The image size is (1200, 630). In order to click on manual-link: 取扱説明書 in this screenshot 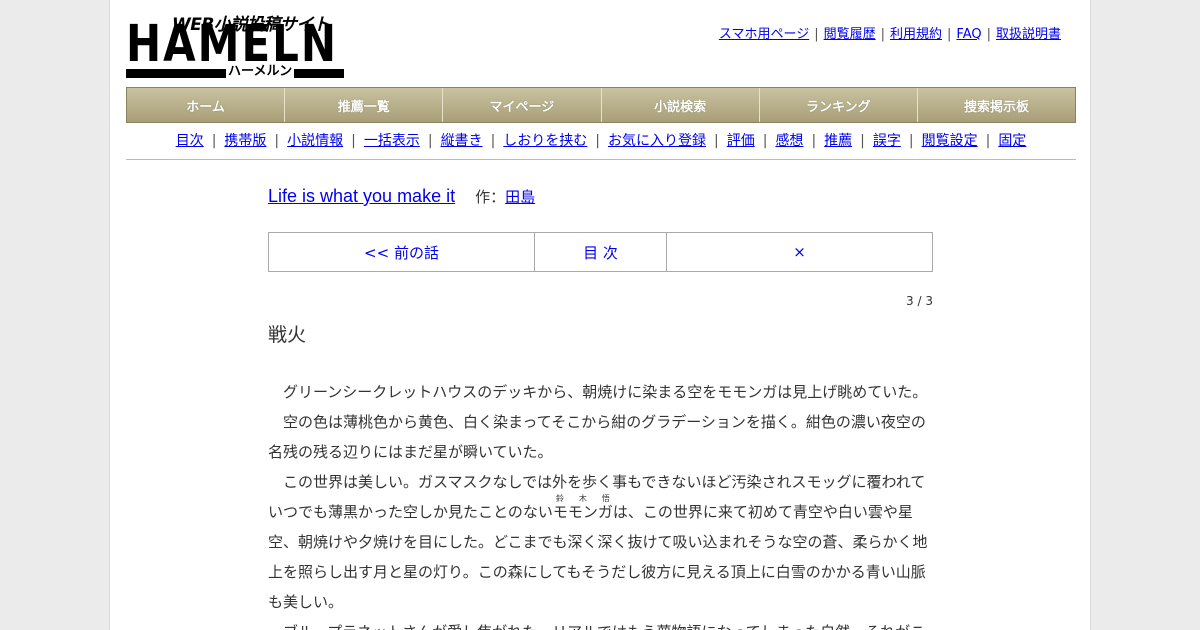, I will do `click(1028, 34)`.